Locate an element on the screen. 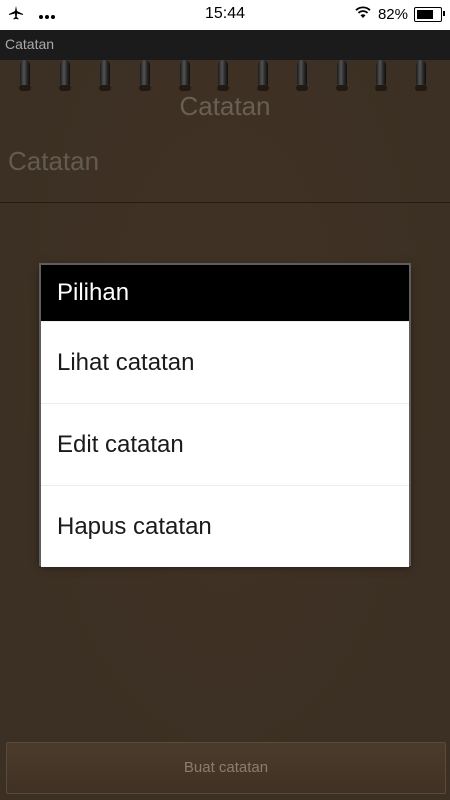 The height and width of the screenshot is (800, 450). option-view-note: Lihat catatan is located at coordinates (225, 362).